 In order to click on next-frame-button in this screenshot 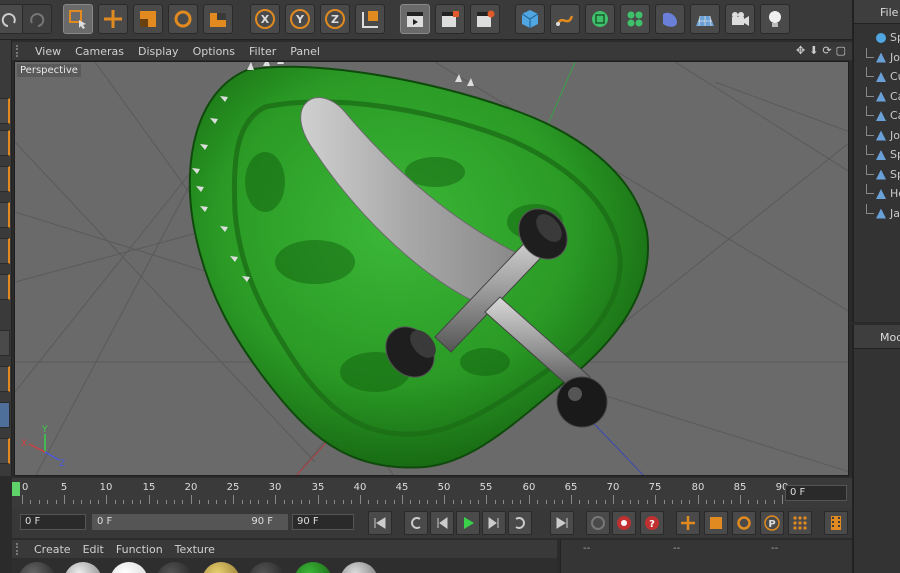, I will do `click(494, 523)`.